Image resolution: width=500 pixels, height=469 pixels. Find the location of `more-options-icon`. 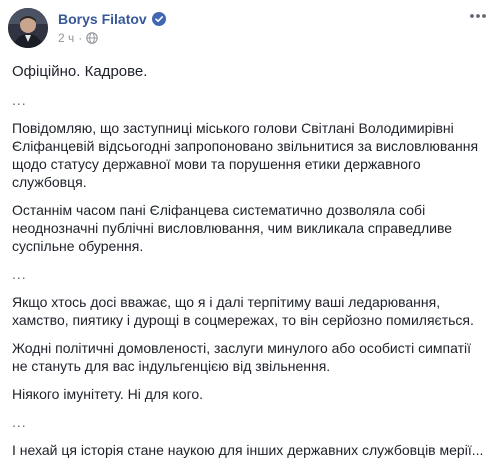

more-options-icon is located at coordinates (478, 16).